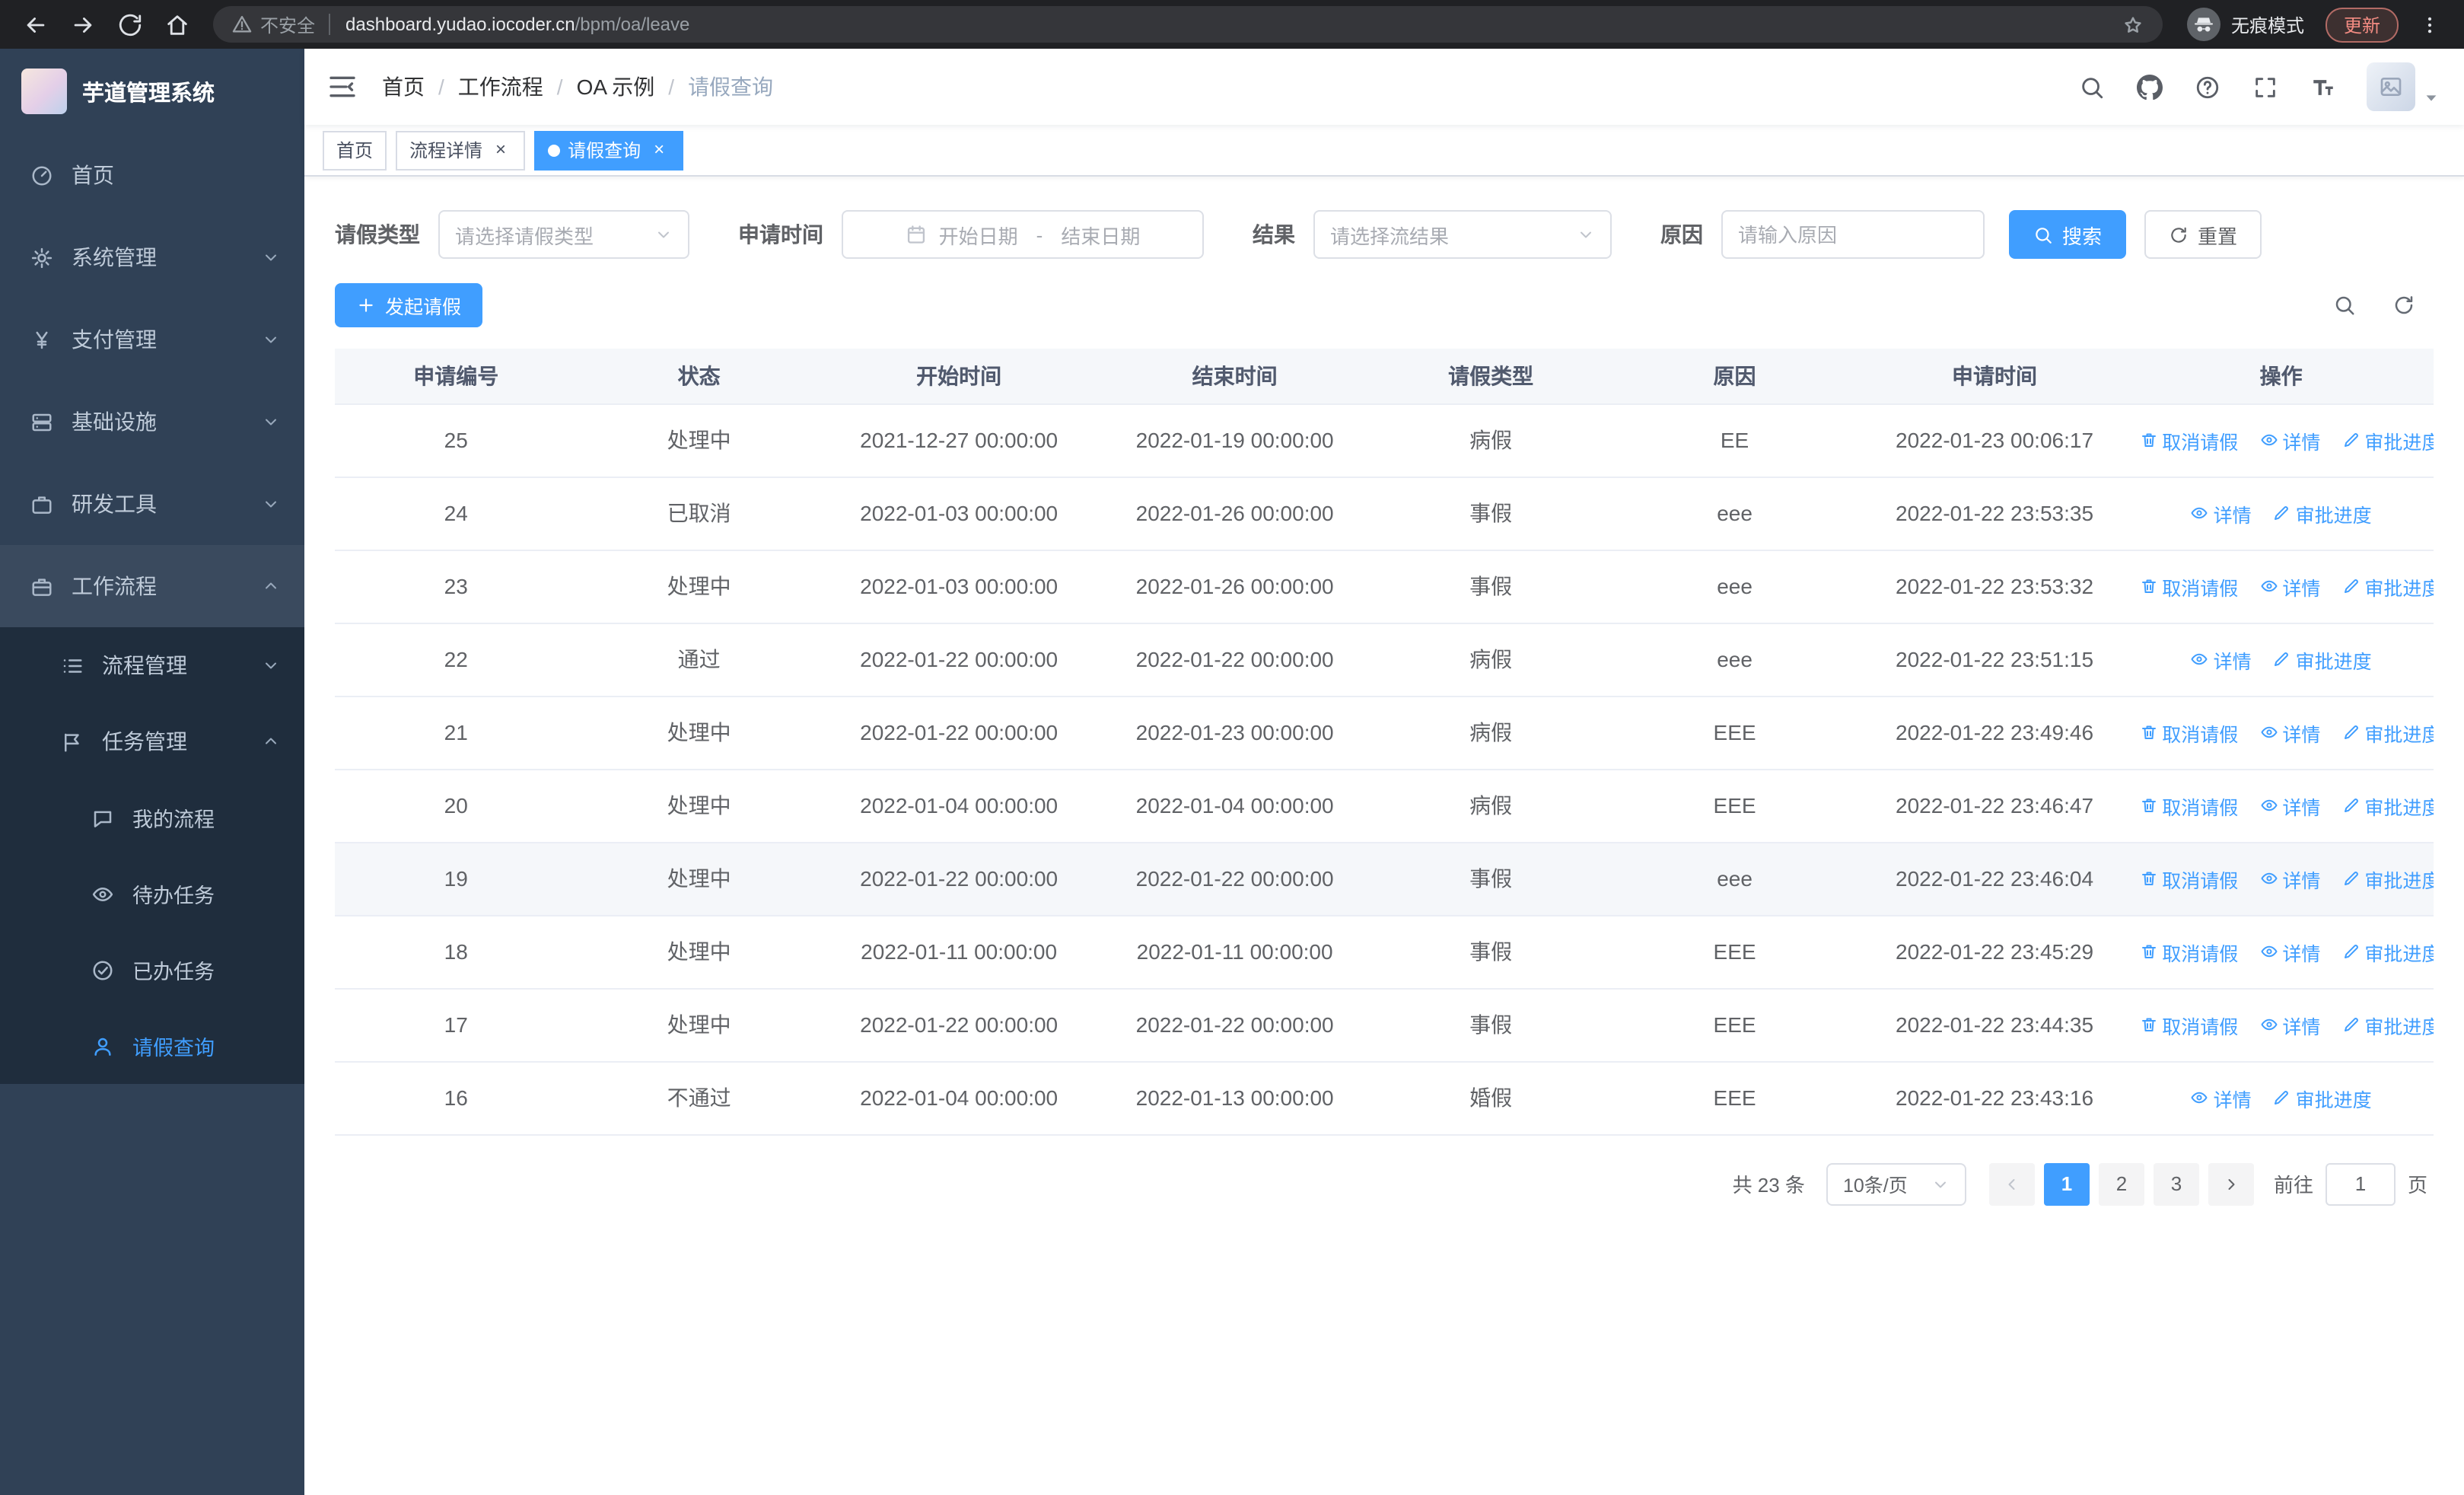 This screenshot has width=2464, height=1495. I want to click on browser-reload-button, so click(130, 24).